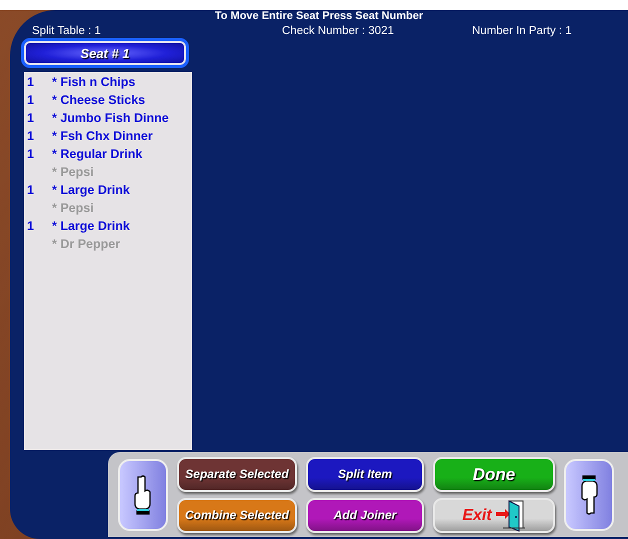  What do you see at coordinates (365, 474) in the screenshot?
I see `action-button: Split Item` at bounding box center [365, 474].